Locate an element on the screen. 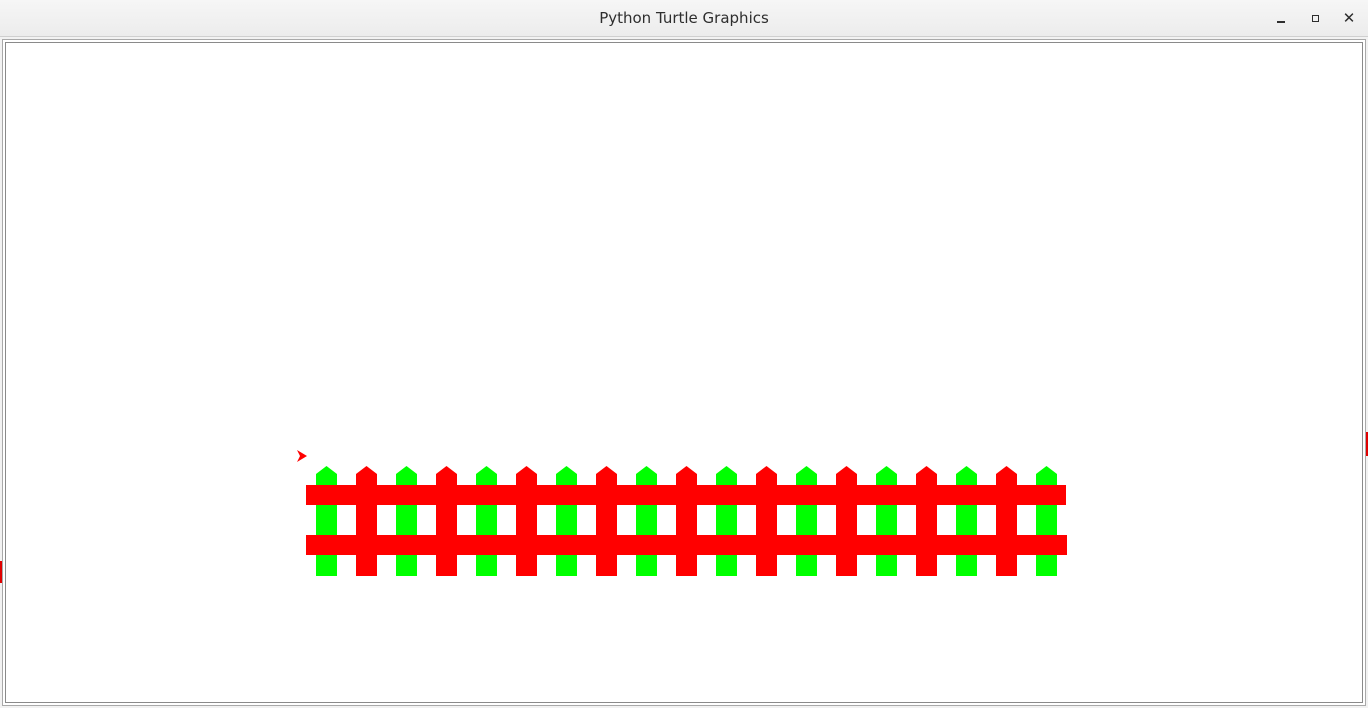 The width and height of the screenshot is (1368, 708). fence-drawing is located at coordinates (682, 513).